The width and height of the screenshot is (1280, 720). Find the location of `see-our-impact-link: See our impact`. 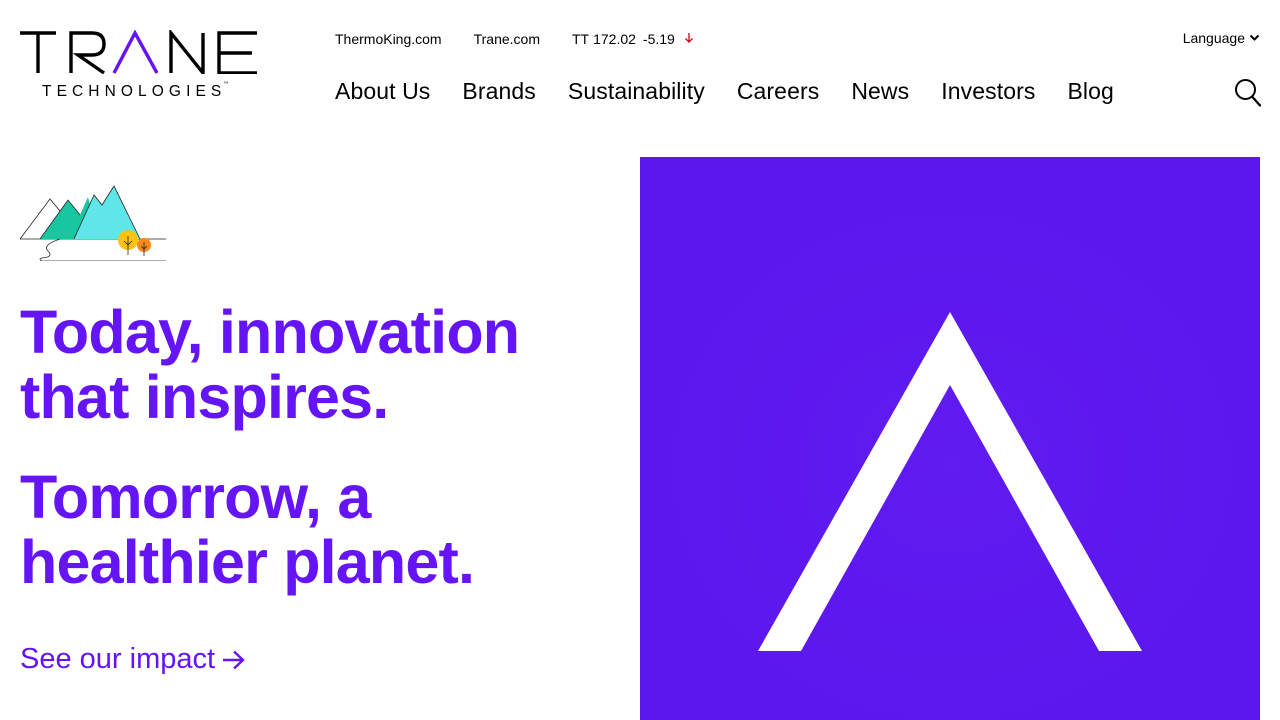

see-our-impact-link: See our impact is located at coordinates (133, 659).